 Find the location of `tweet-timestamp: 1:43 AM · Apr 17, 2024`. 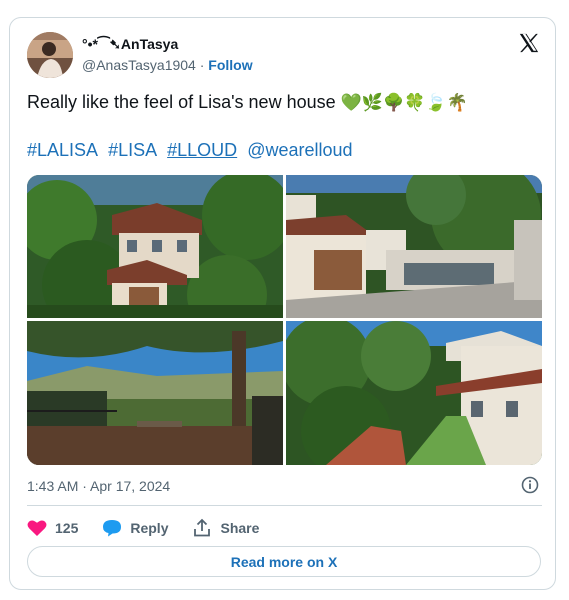

tweet-timestamp: 1:43 AM · Apr 17, 2024 is located at coordinates (98, 486).